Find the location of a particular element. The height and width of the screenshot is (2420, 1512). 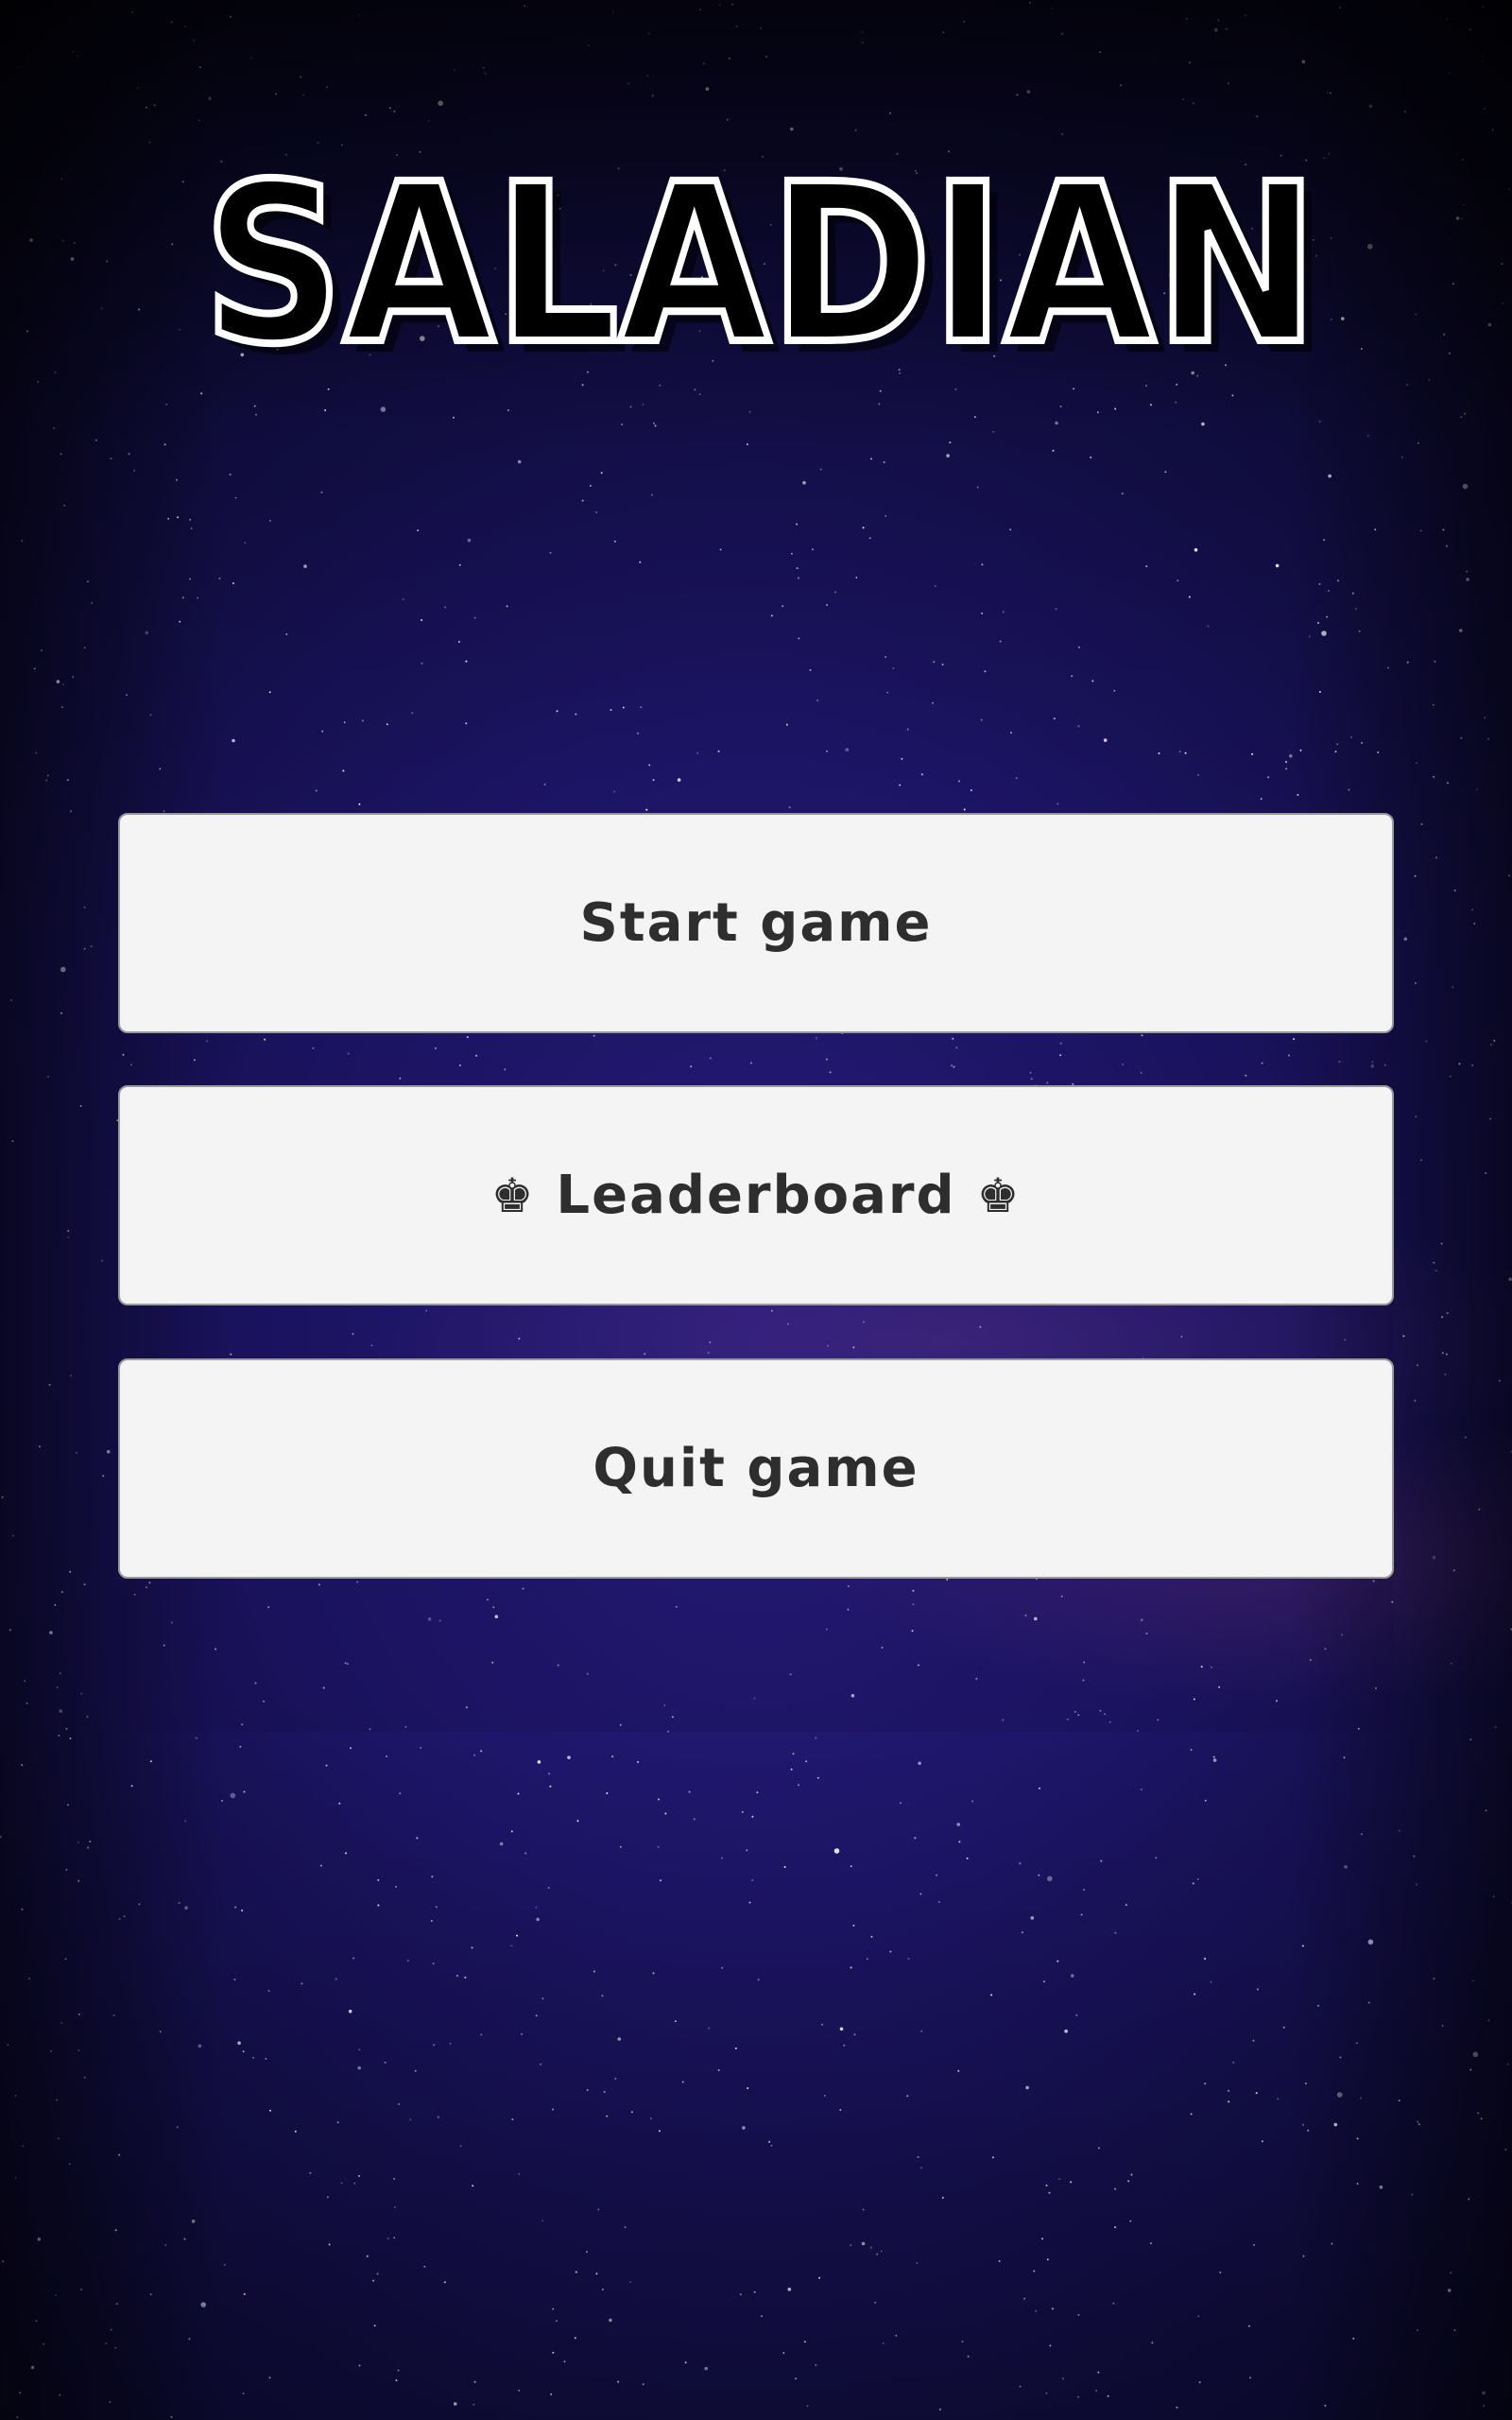

quit-game-label: Quit game is located at coordinates (756, 1468).